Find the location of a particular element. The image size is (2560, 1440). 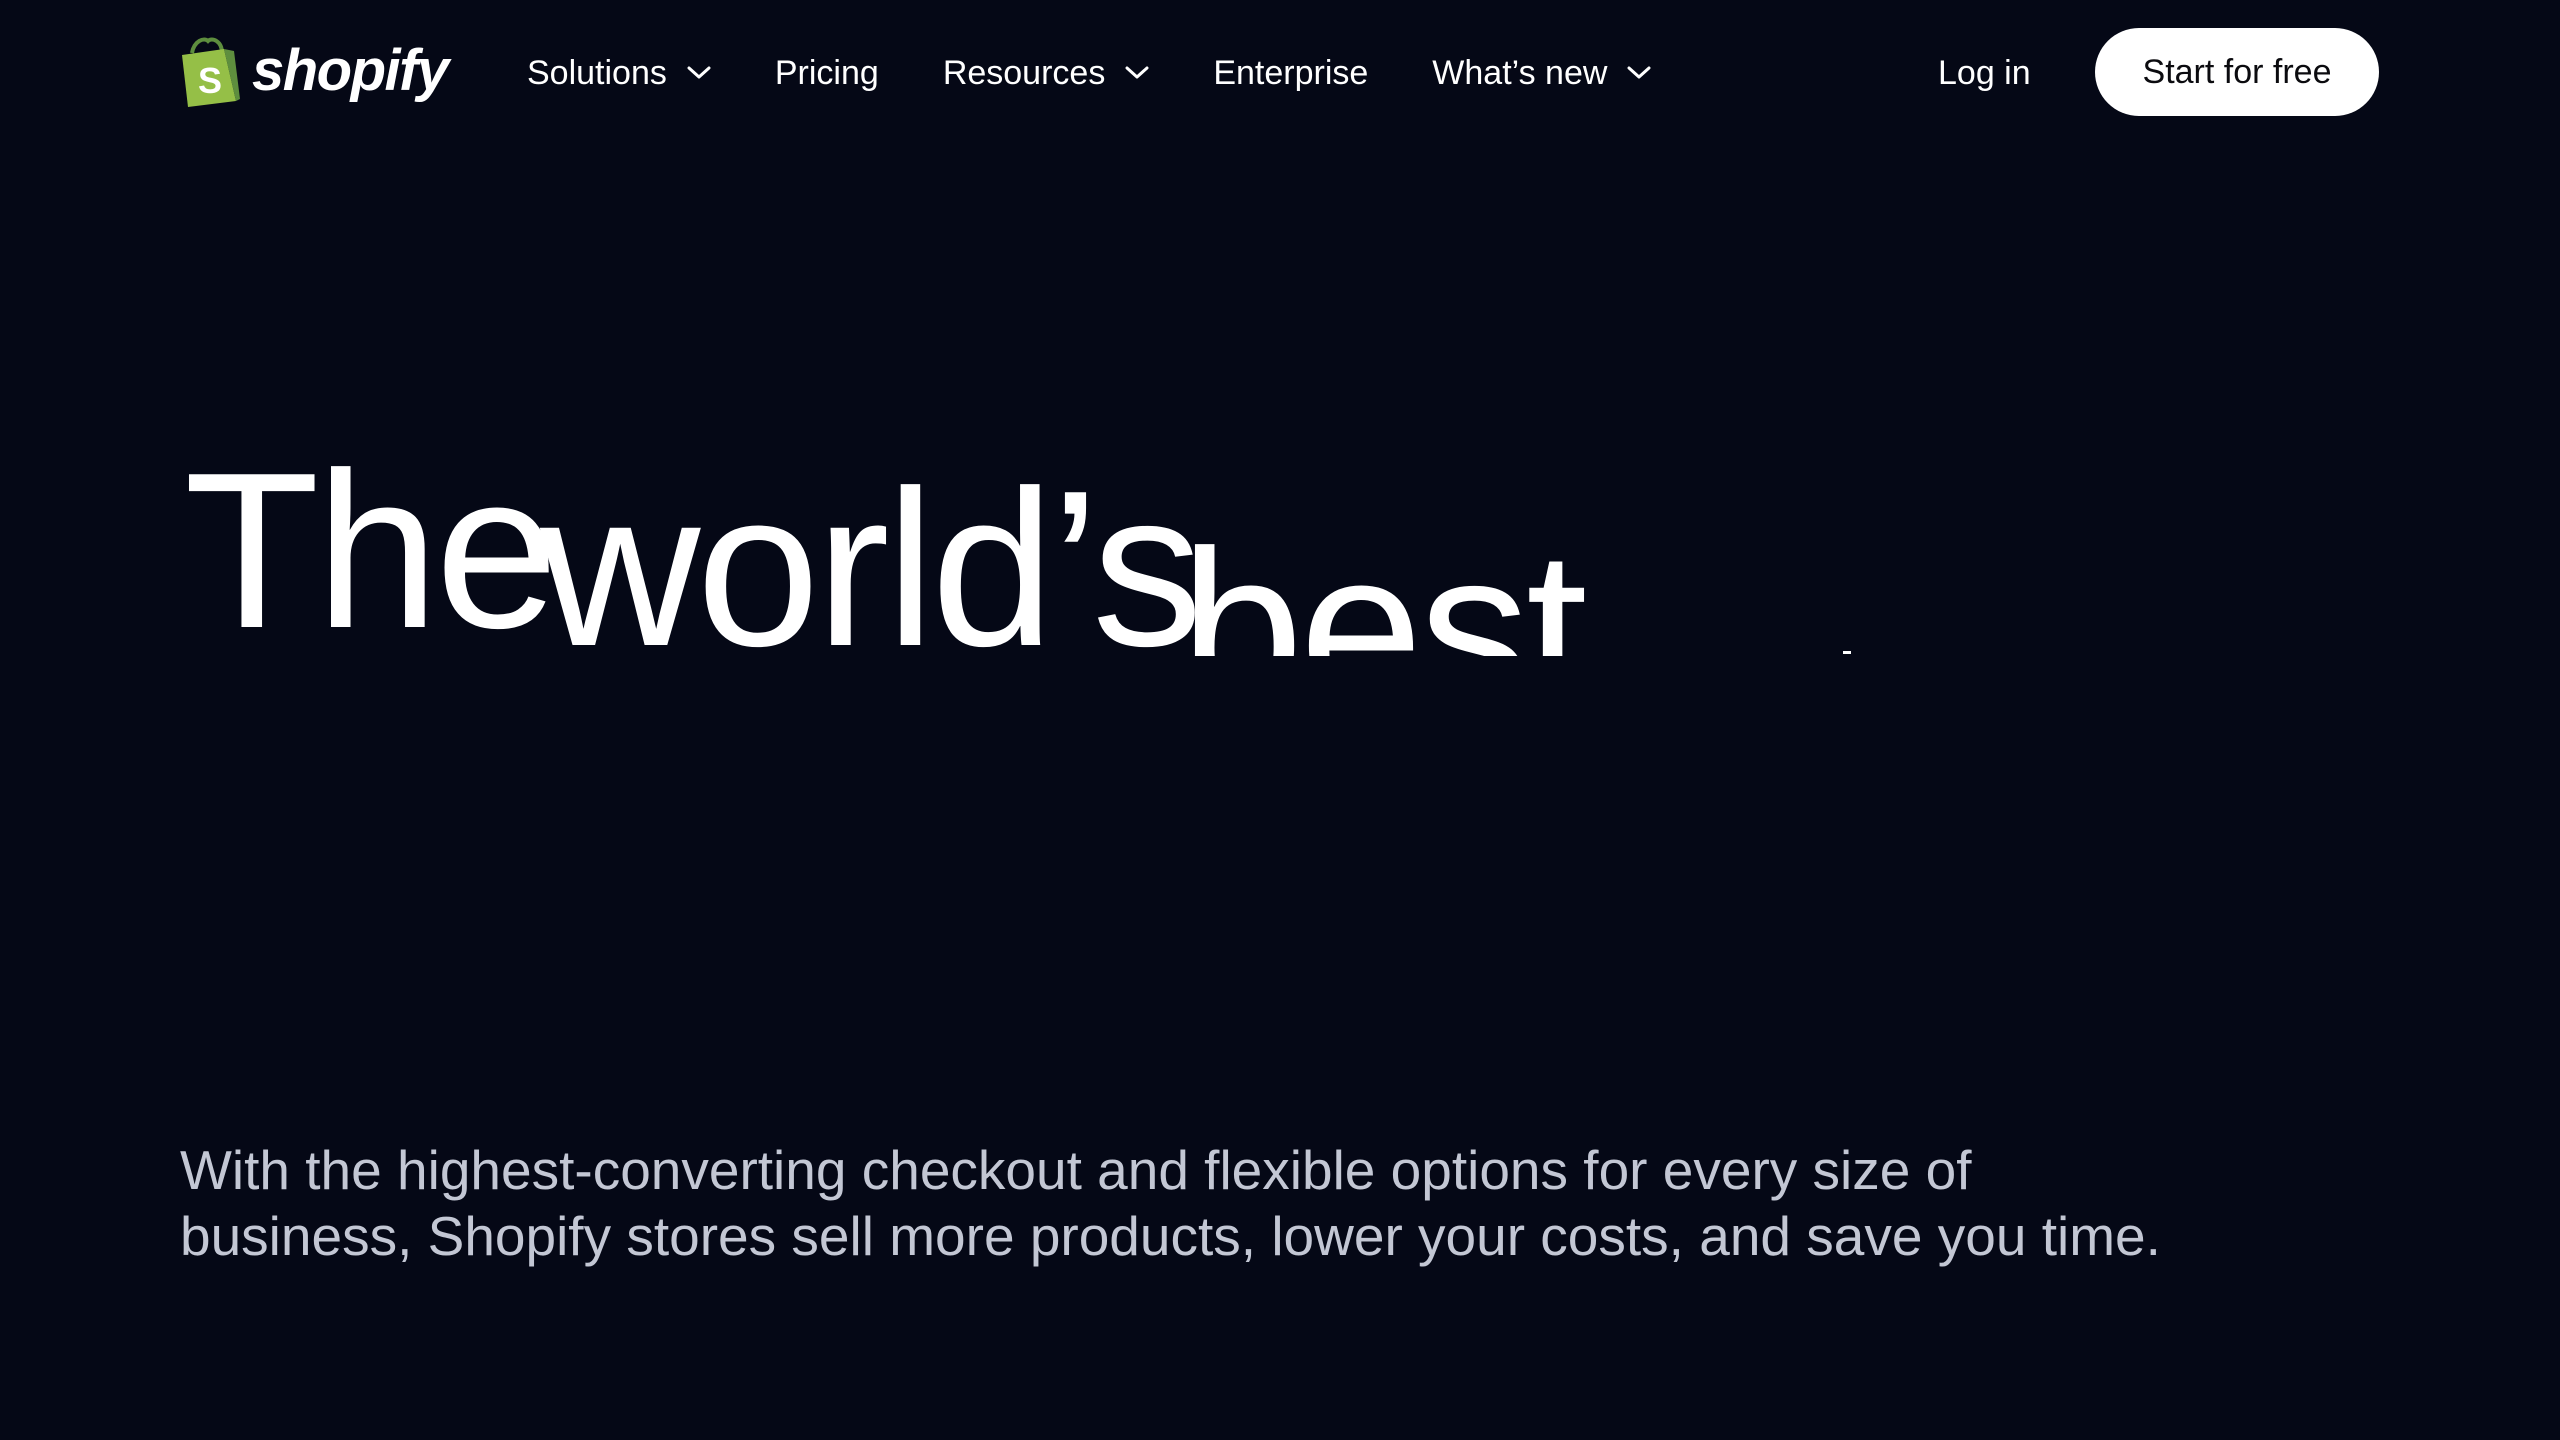

nav-item-pricing: Pricing is located at coordinates (827, 73).